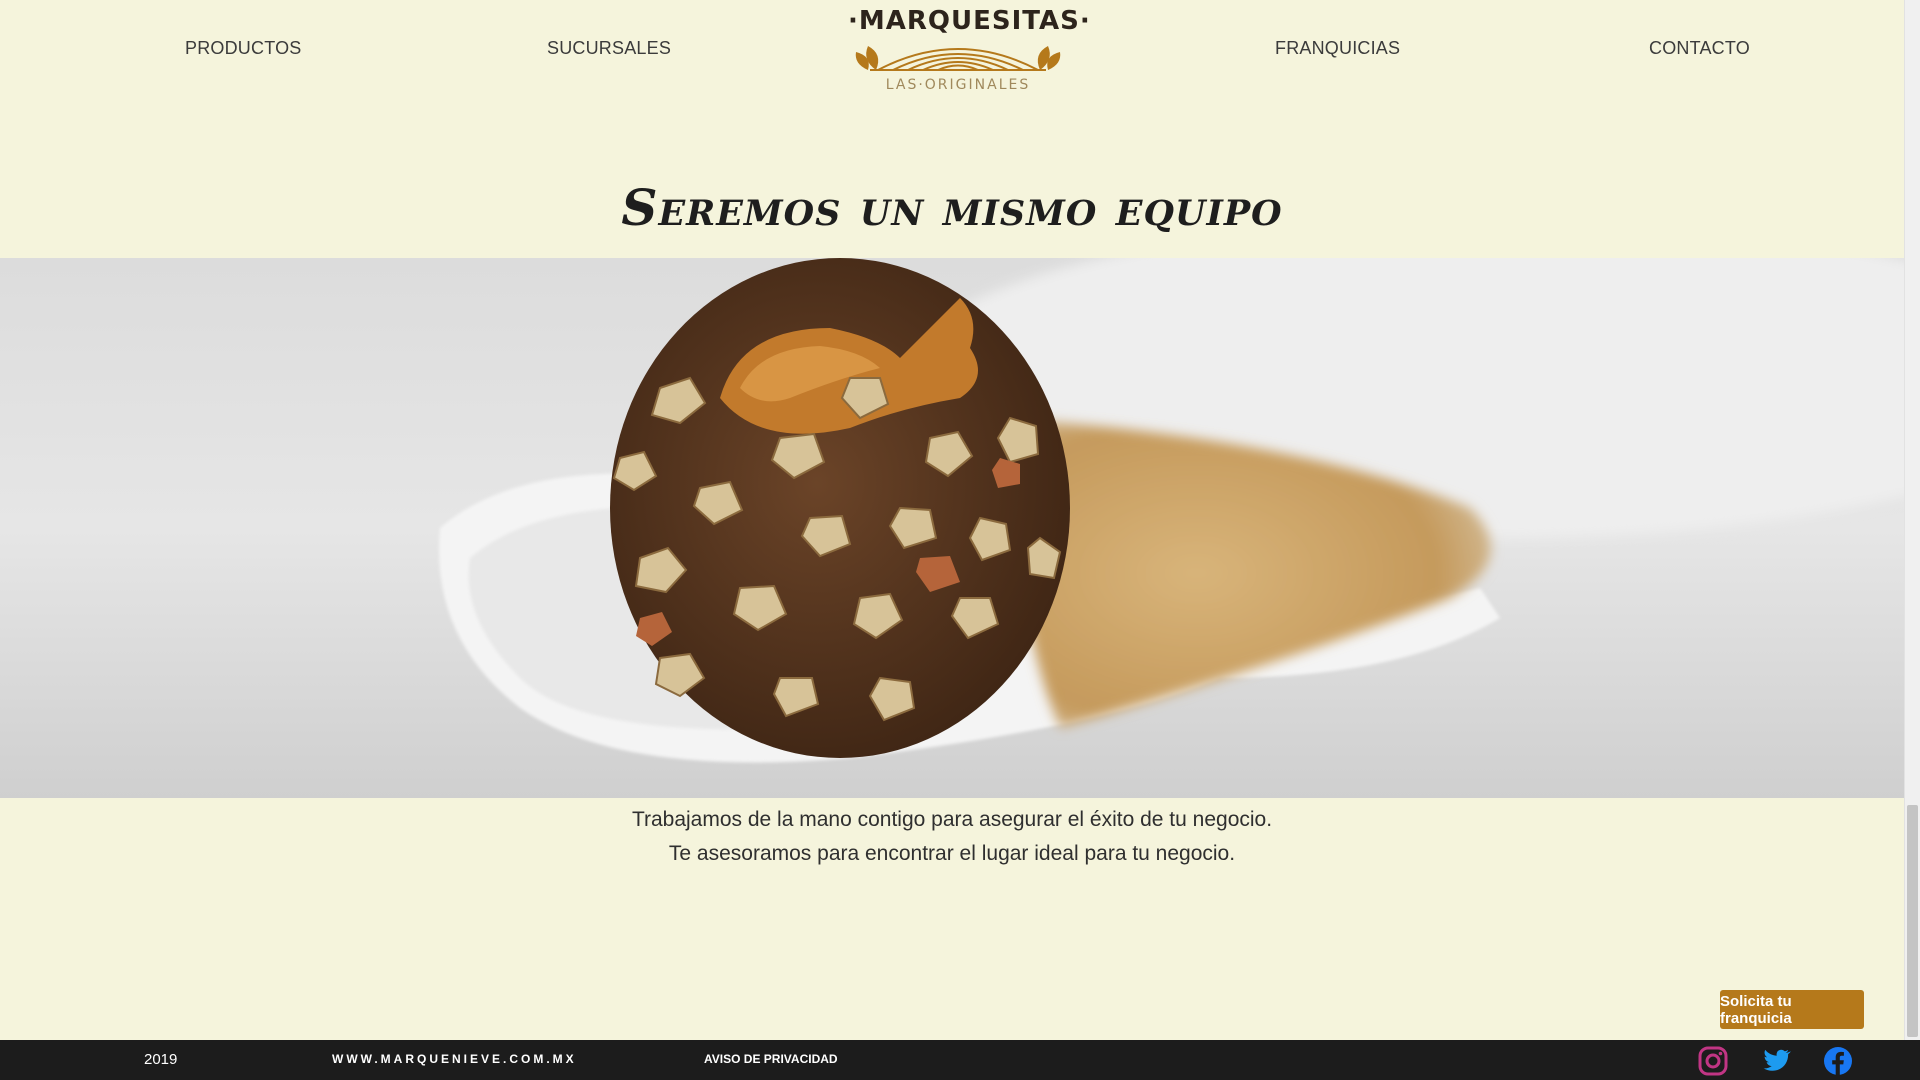  What do you see at coordinates (1838, 1061) in the screenshot?
I see `facebook-icon` at bounding box center [1838, 1061].